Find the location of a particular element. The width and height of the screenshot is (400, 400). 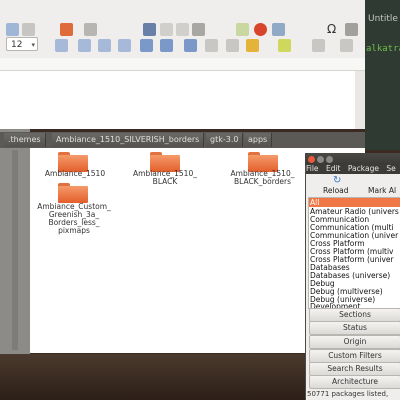

find-icon is located at coordinates (149, 29).